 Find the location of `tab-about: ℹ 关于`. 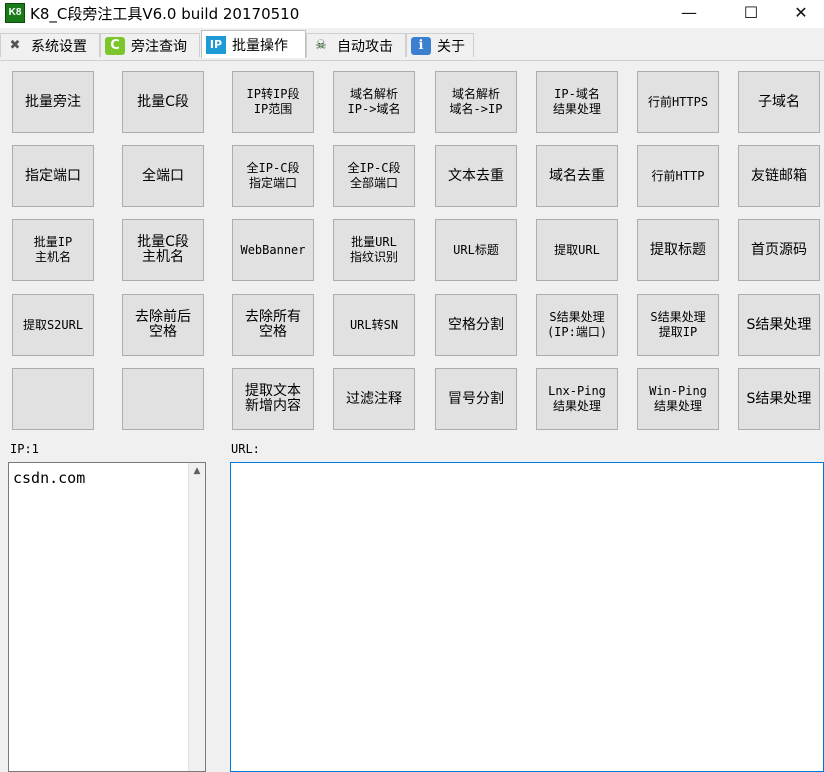

tab-about: ℹ 关于 is located at coordinates (440, 45).